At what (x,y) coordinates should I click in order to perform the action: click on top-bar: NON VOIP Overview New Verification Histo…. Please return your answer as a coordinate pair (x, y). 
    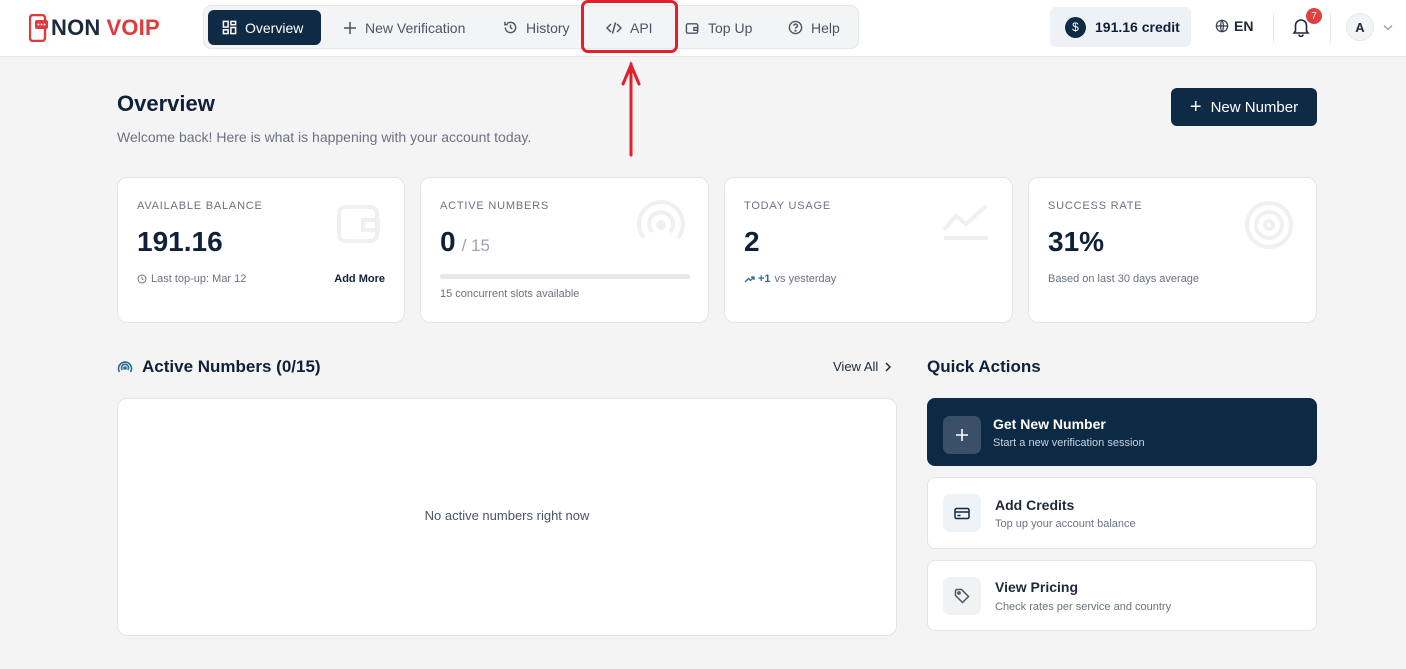
    Looking at the image, I should click on (703, 28).